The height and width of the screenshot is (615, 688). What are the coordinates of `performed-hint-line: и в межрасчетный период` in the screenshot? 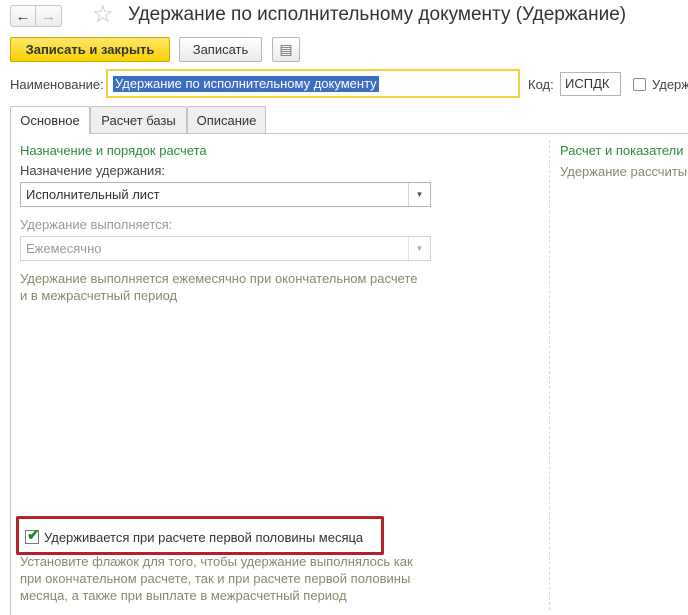 It's located at (99, 295).